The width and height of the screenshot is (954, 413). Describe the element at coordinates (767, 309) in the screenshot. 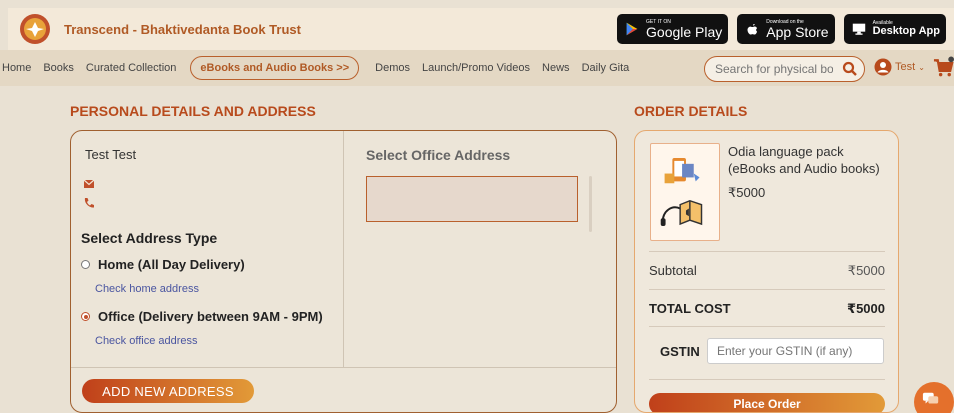

I see `total-row: TOTAL COST ₹5000` at that location.